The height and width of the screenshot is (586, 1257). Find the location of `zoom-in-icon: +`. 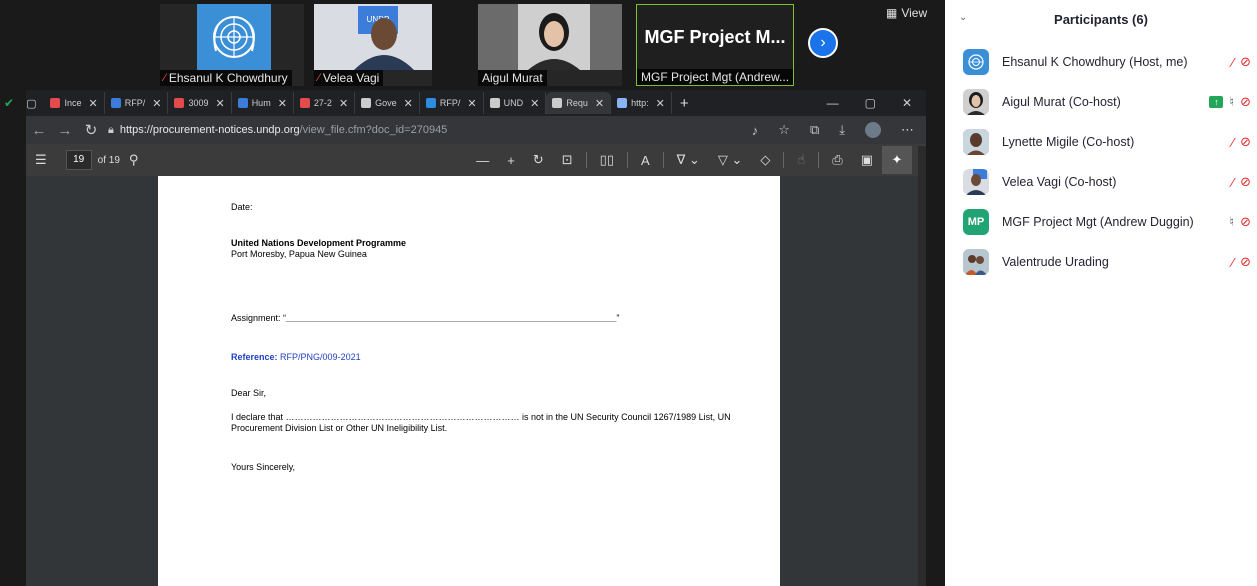

zoom-in-icon: + is located at coordinates (511, 160).